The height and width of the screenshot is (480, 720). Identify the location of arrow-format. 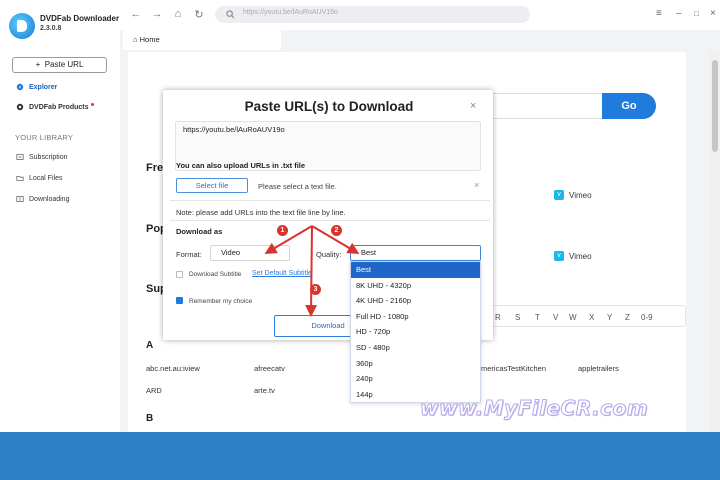
(288, 240).